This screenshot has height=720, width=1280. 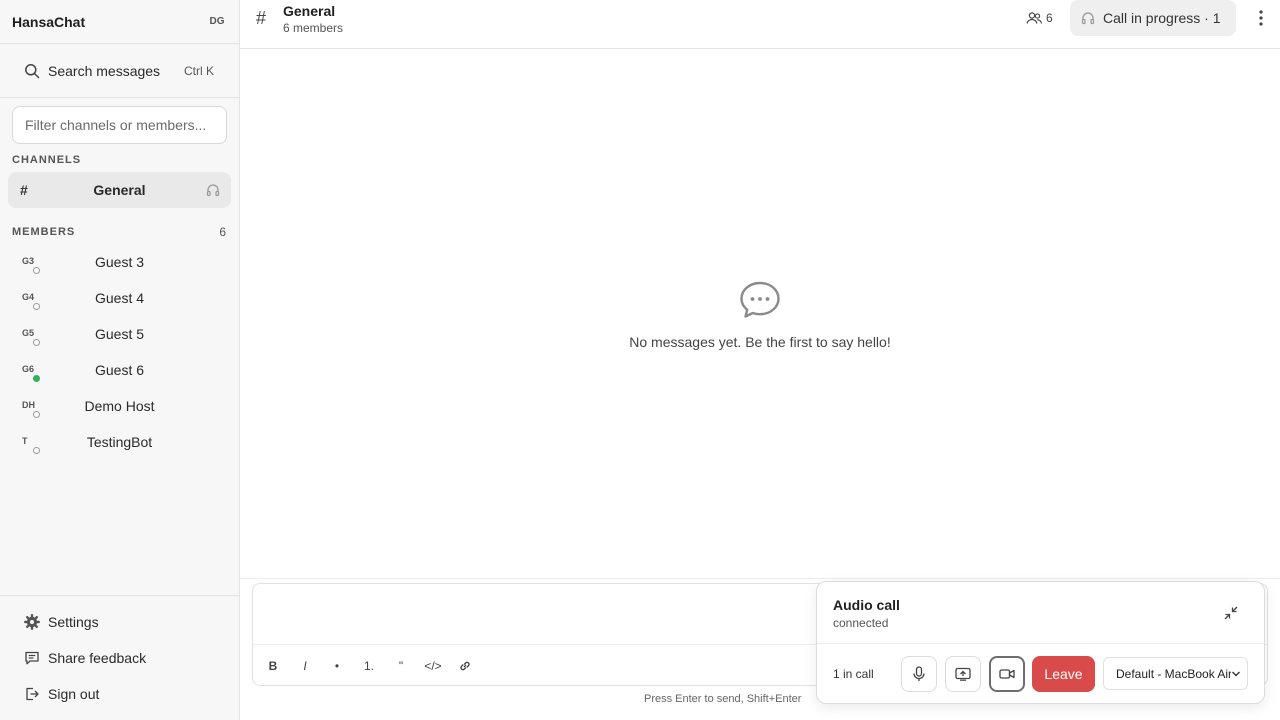 What do you see at coordinates (1162, 18) in the screenshot?
I see `call-status-label: Call in progress · 1` at bounding box center [1162, 18].